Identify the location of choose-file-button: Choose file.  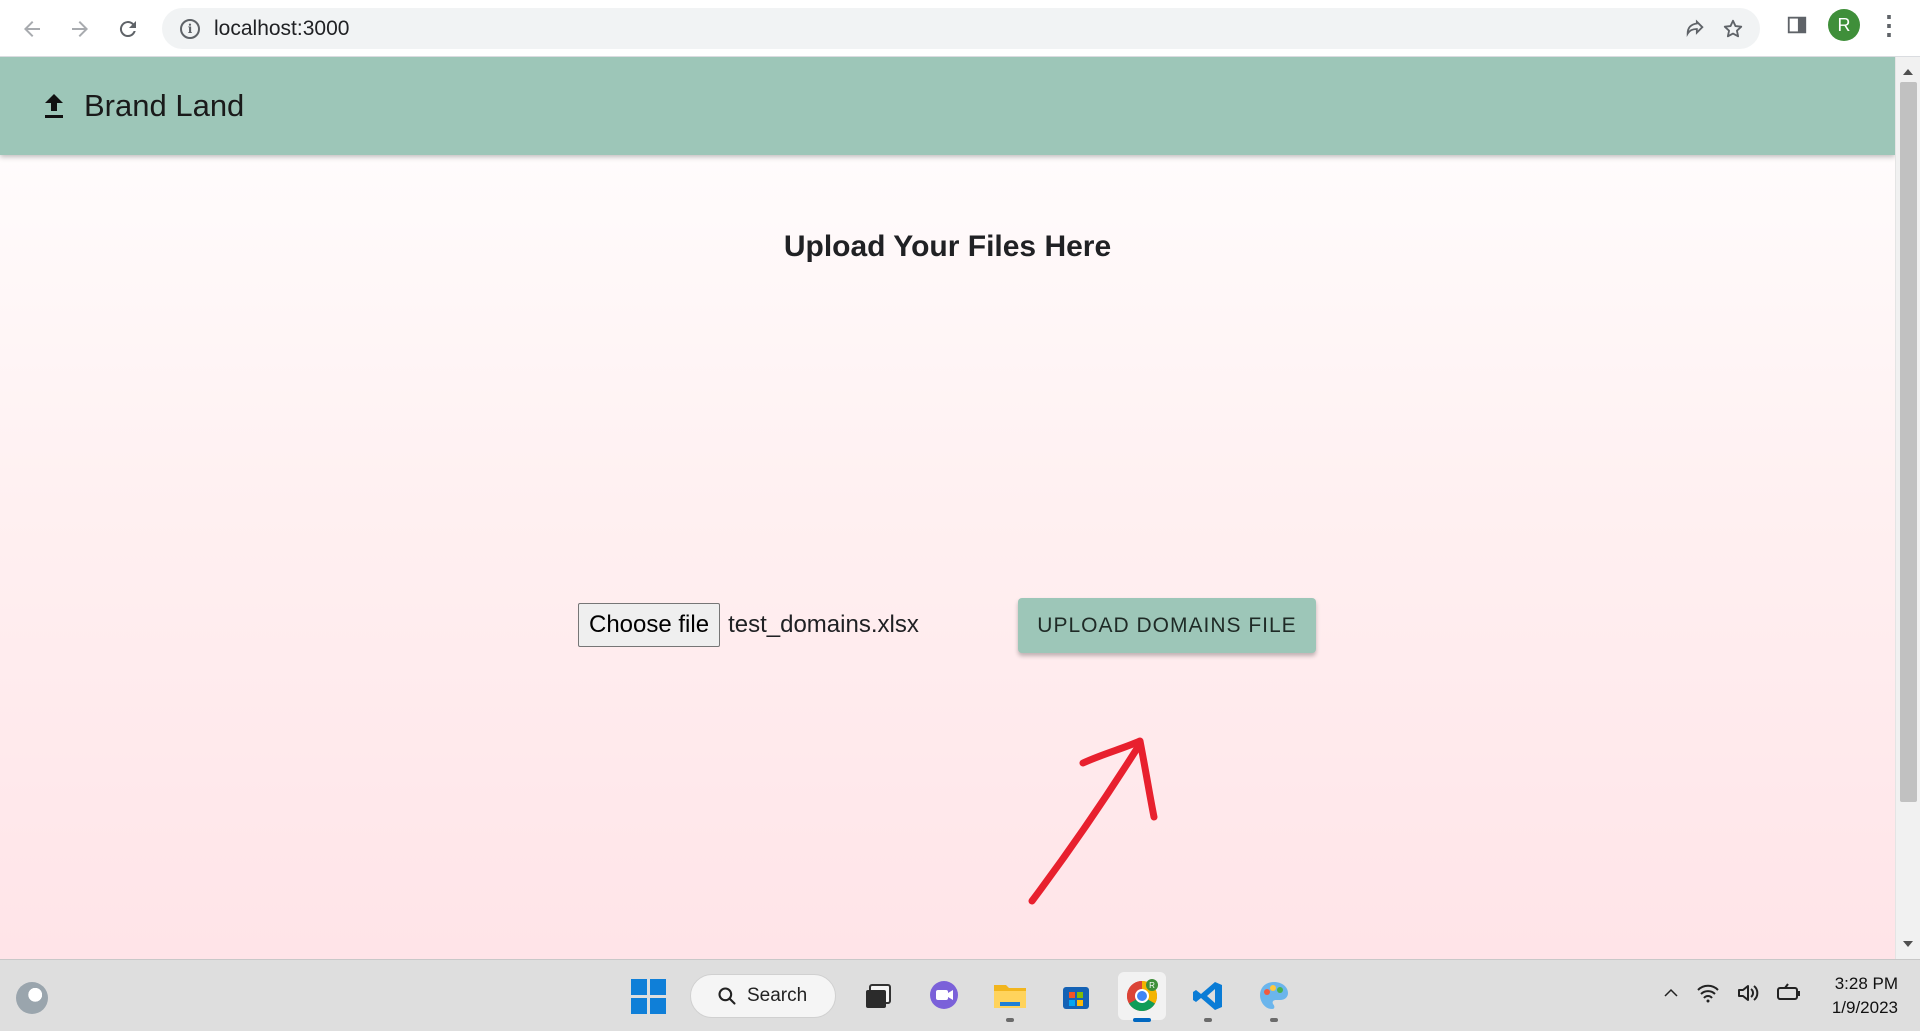
(649, 625).